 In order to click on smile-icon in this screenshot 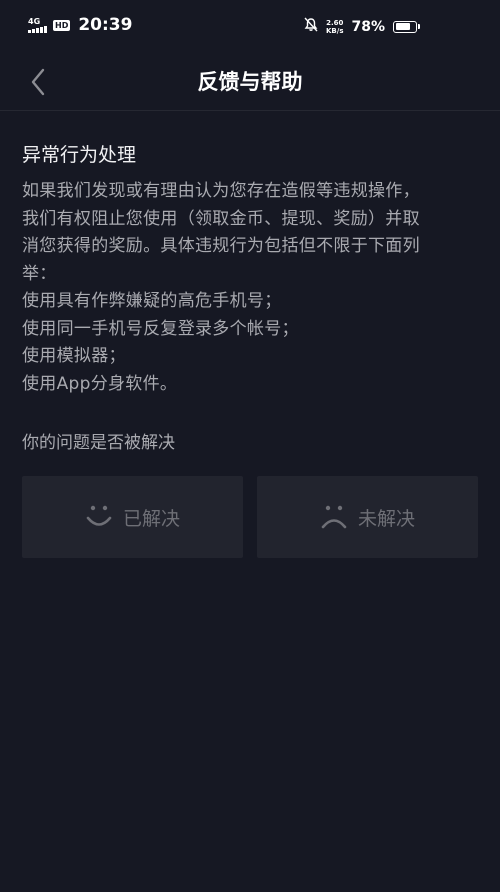, I will do `click(99, 517)`.